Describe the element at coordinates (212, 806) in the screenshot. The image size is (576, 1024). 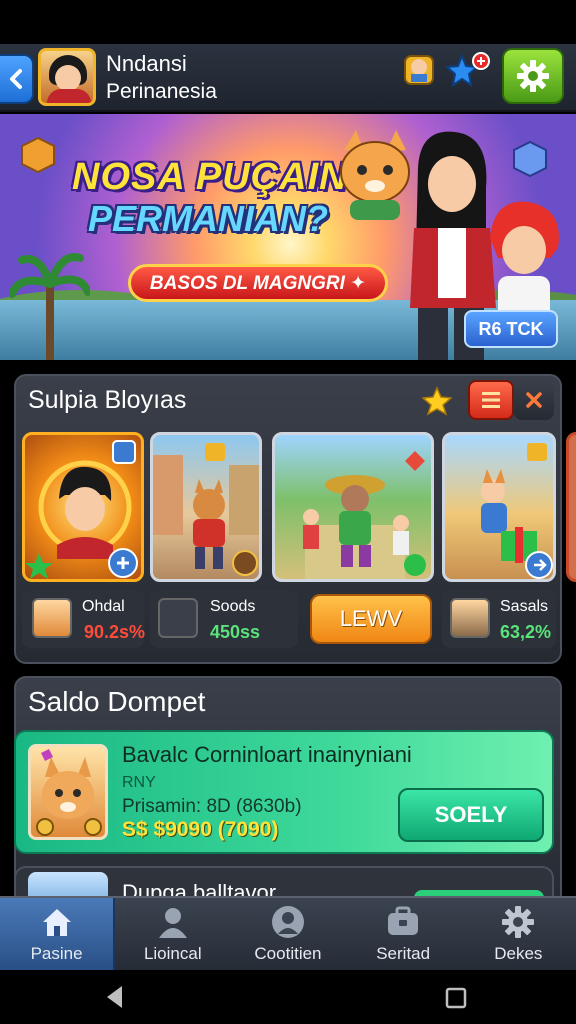
I see `wallet-promo: Prisamin: 8D (8630b)` at that location.